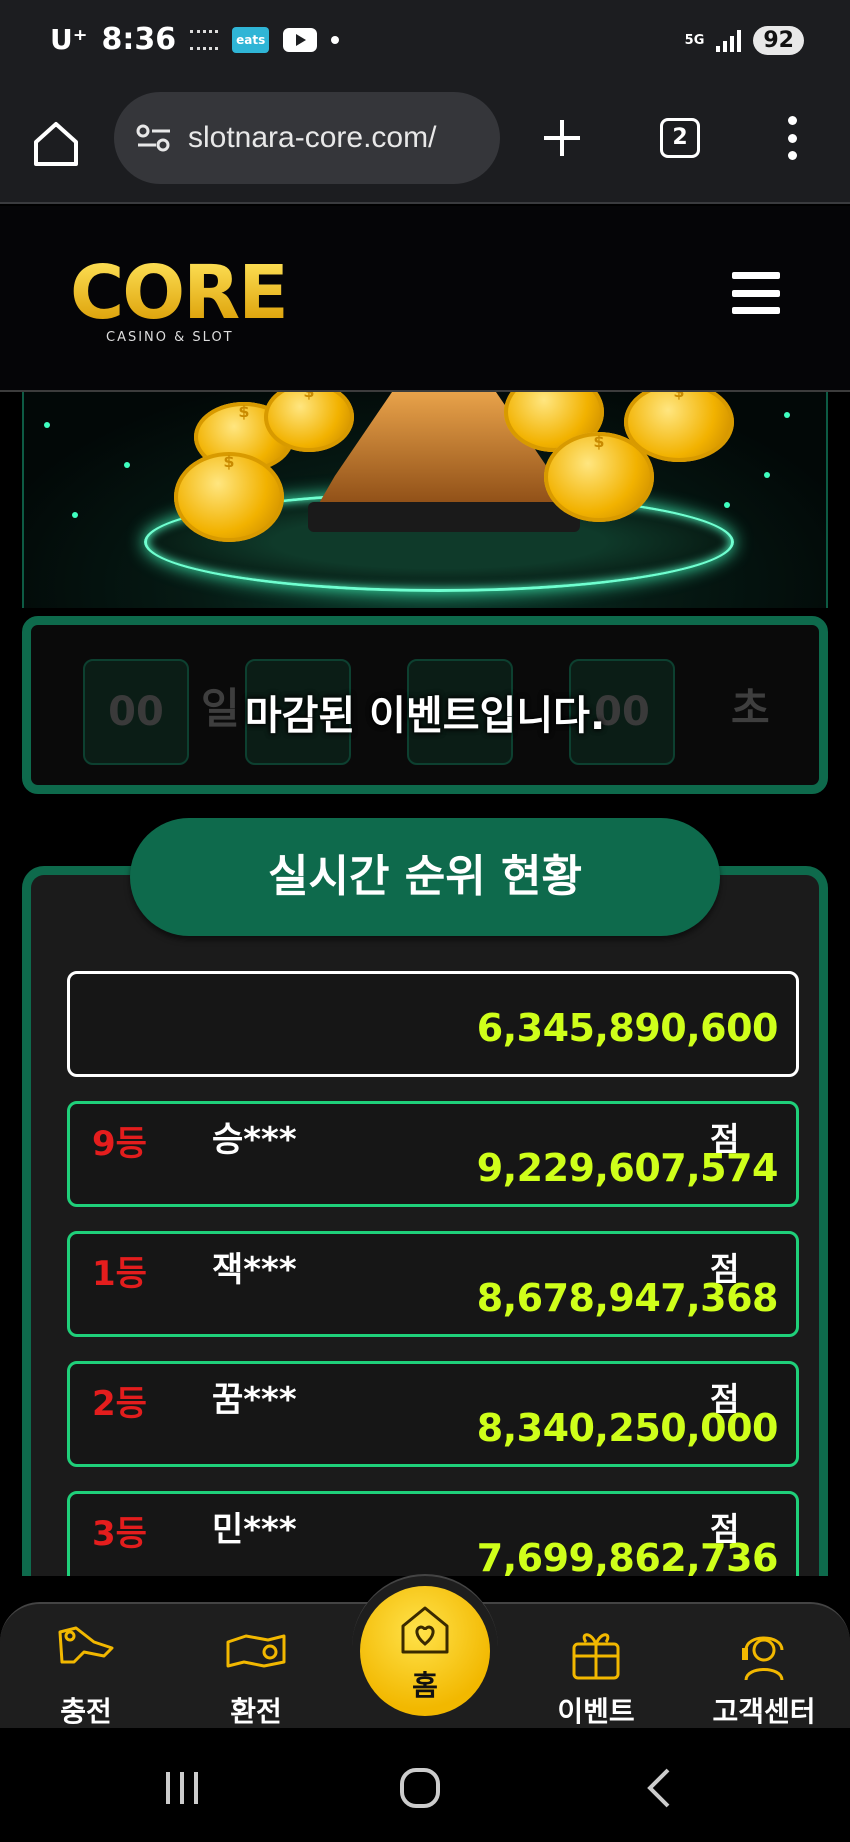 This screenshot has width=850, height=1842. Describe the element at coordinates (425, 716) in the screenshot. I see `event-closed-message: 마감된 이벤트입니다.` at that location.